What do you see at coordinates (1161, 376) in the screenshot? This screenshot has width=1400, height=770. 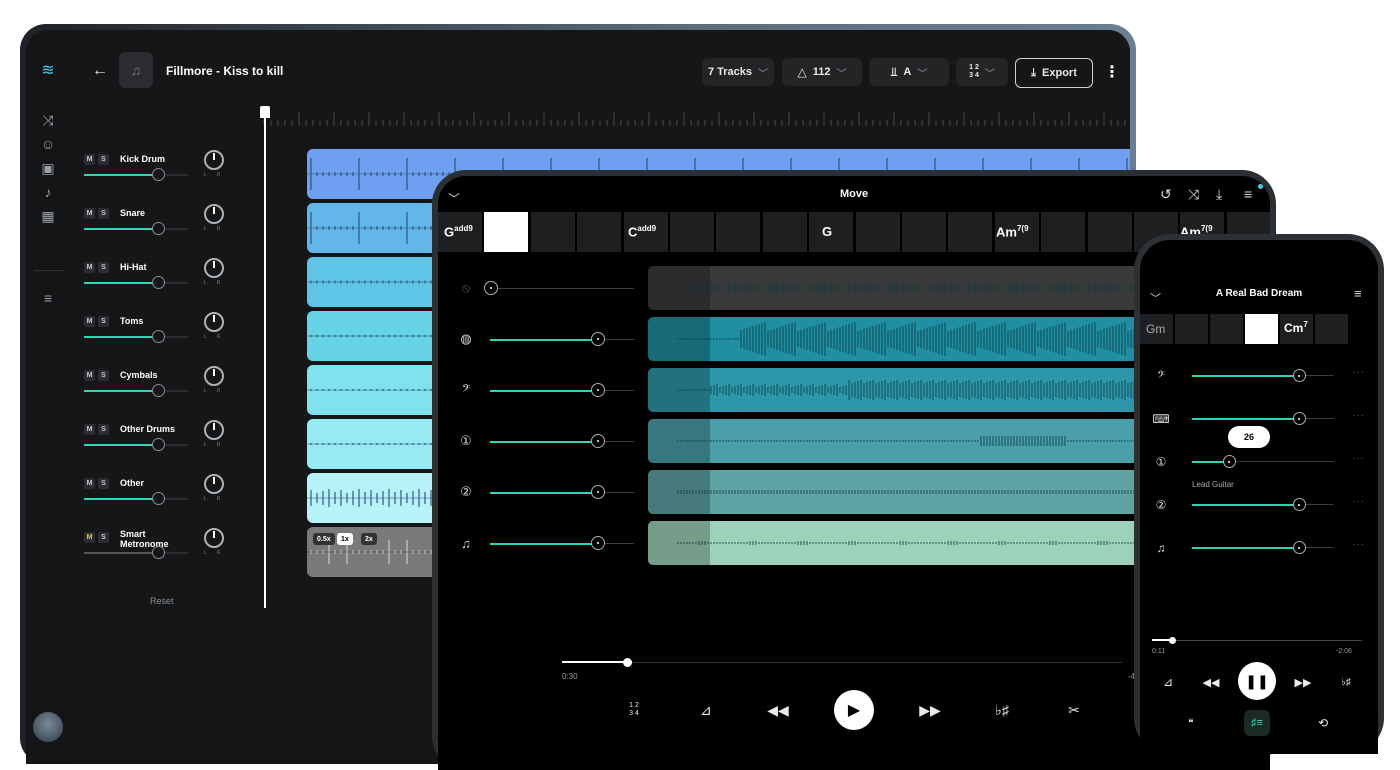 I see `bass-icon: 𝄢` at bounding box center [1161, 376].